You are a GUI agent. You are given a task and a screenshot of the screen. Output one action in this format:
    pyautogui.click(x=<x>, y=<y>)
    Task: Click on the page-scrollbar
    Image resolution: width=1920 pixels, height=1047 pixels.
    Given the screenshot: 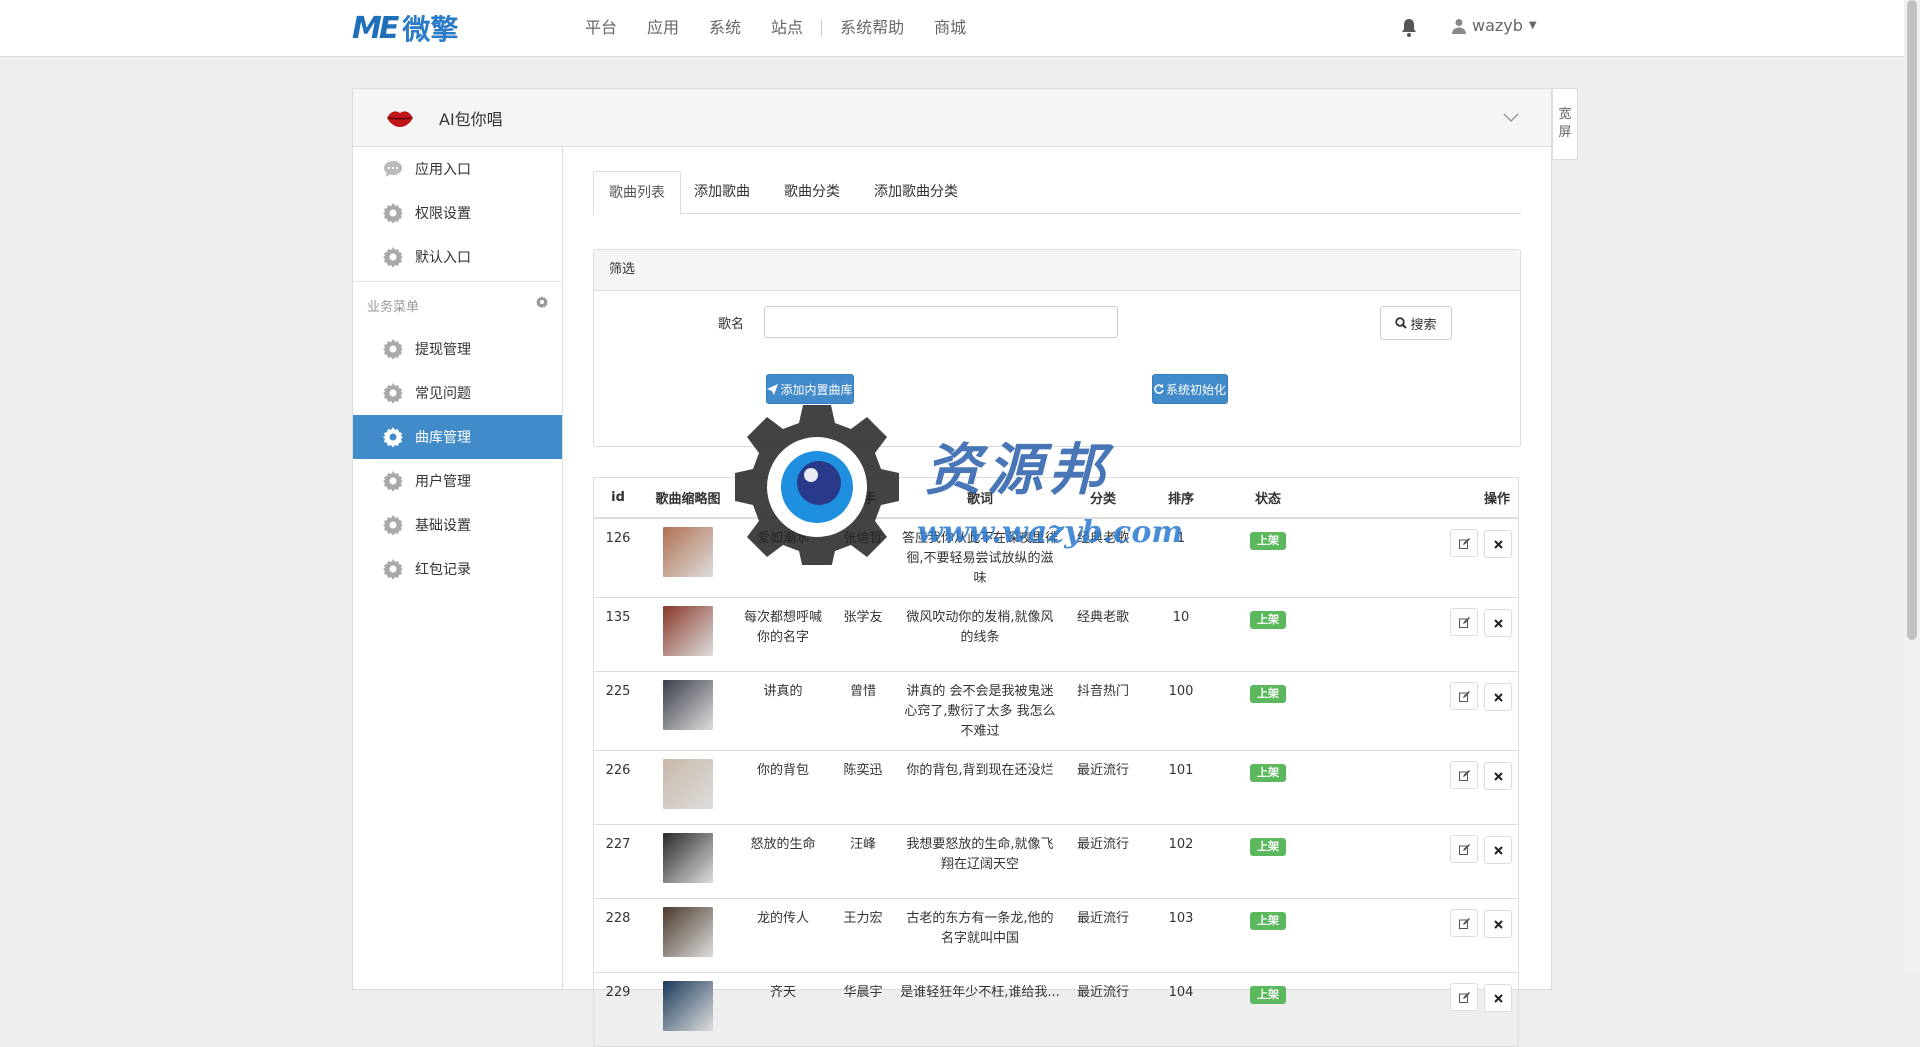 What is the action you would take?
    pyautogui.click(x=1912, y=485)
    